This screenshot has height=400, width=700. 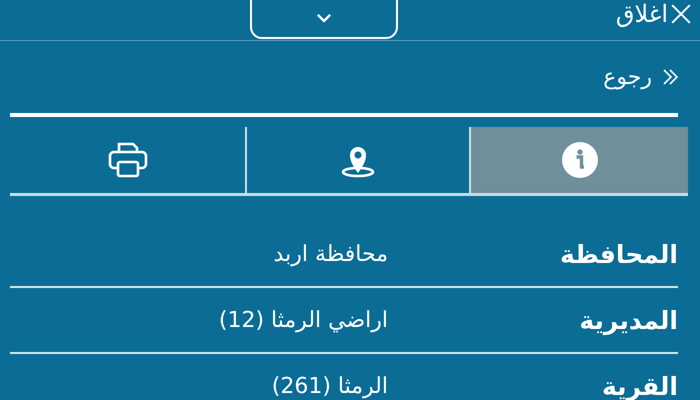 What do you see at coordinates (641, 77) in the screenshot?
I see `back-link: رجوع` at bounding box center [641, 77].